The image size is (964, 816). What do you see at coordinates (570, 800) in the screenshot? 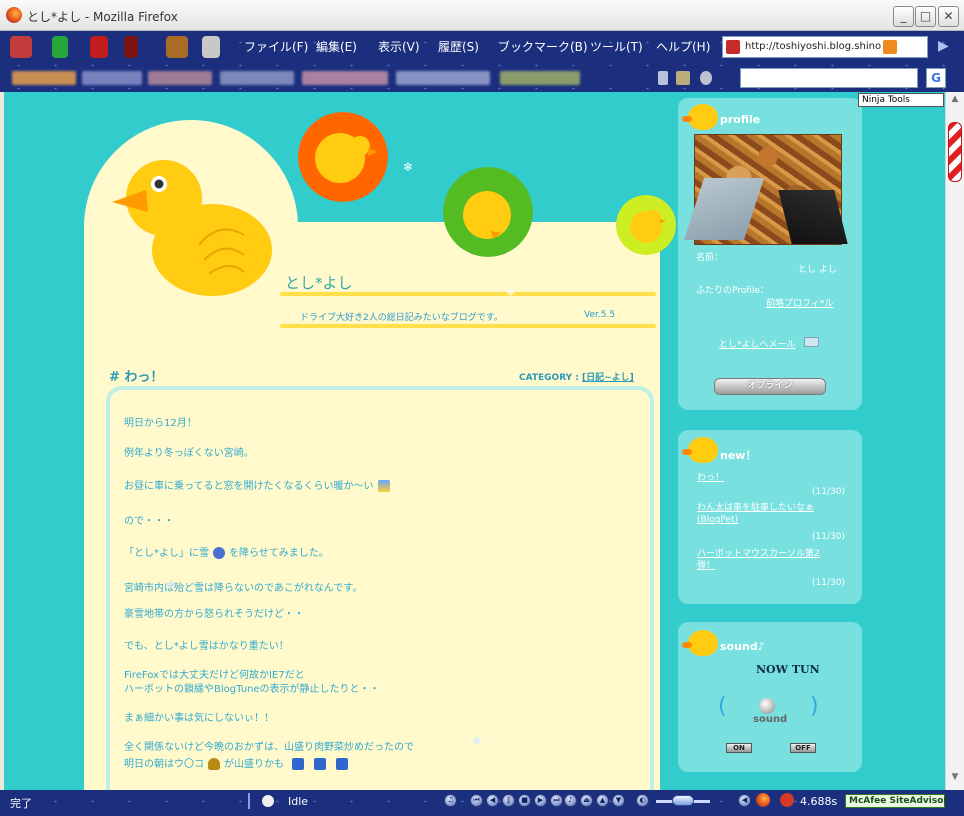
I see `media-shuffle-icon: ♪` at bounding box center [570, 800].